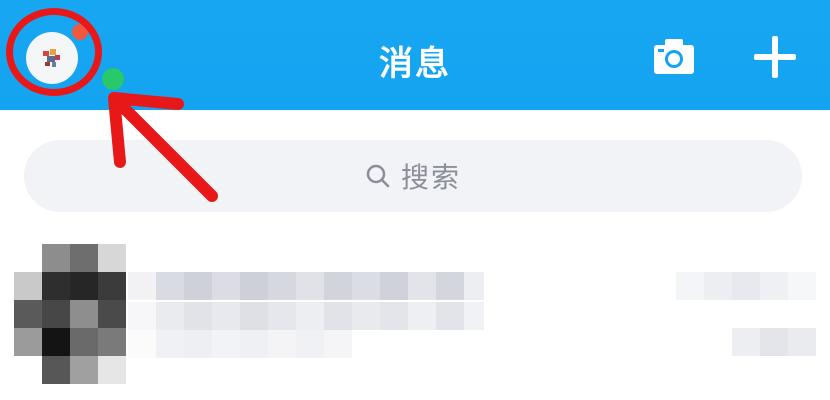 The image size is (830, 400). What do you see at coordinates (306, 330) in the screenshot?
I see `pixelated-preview` at bounding box center [306, 330].